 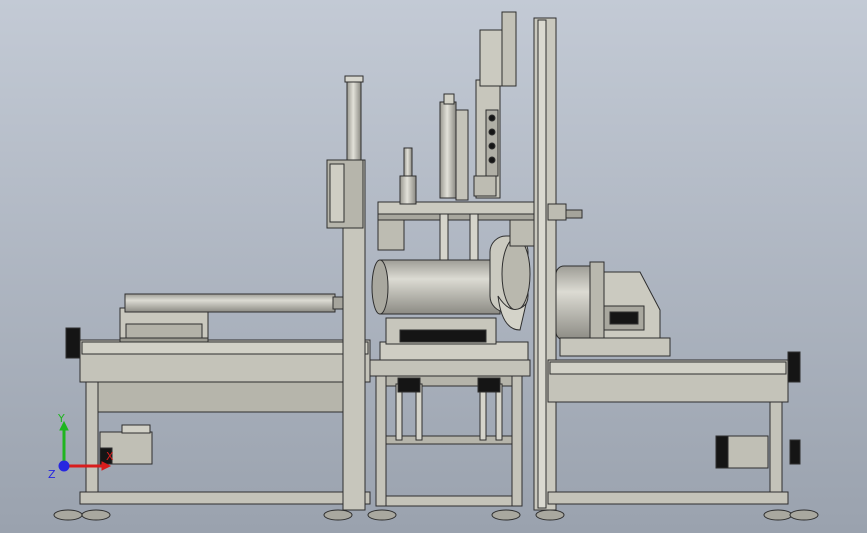 What do you see at coordinates (436, 515) in the screenshot?
I see `leveling-feet` at bounding box center [436, 515].